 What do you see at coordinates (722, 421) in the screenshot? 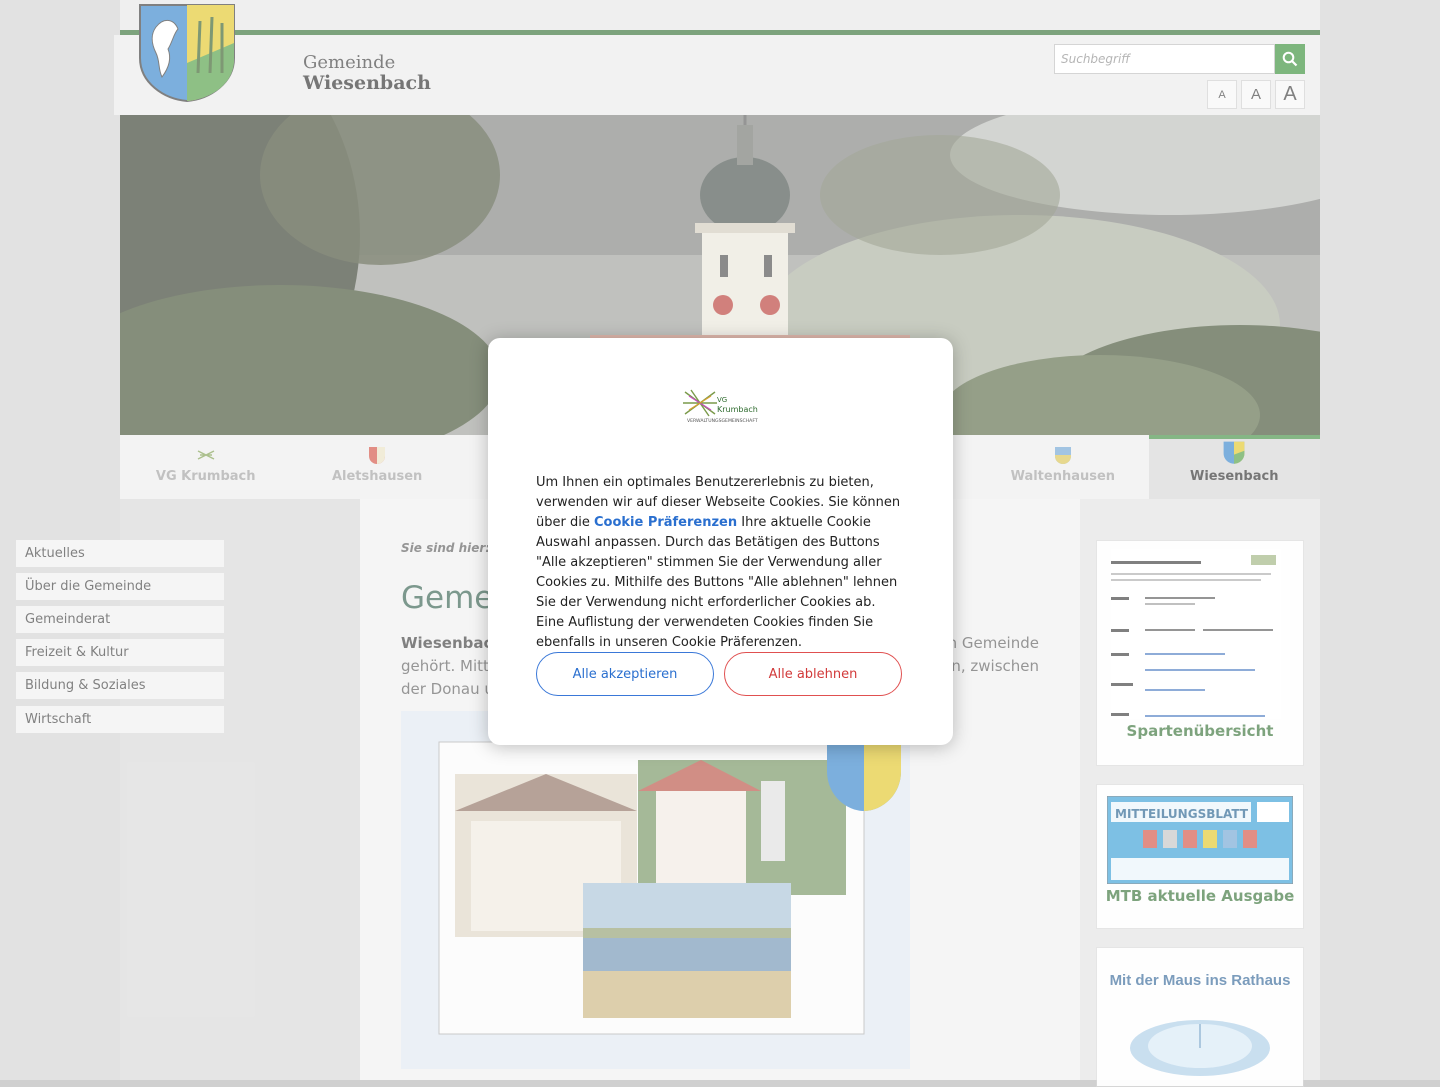
I see `logo-subtitle: VERWALTUNGSGEMEINSCHAFT` at bounding box center [722, 421].